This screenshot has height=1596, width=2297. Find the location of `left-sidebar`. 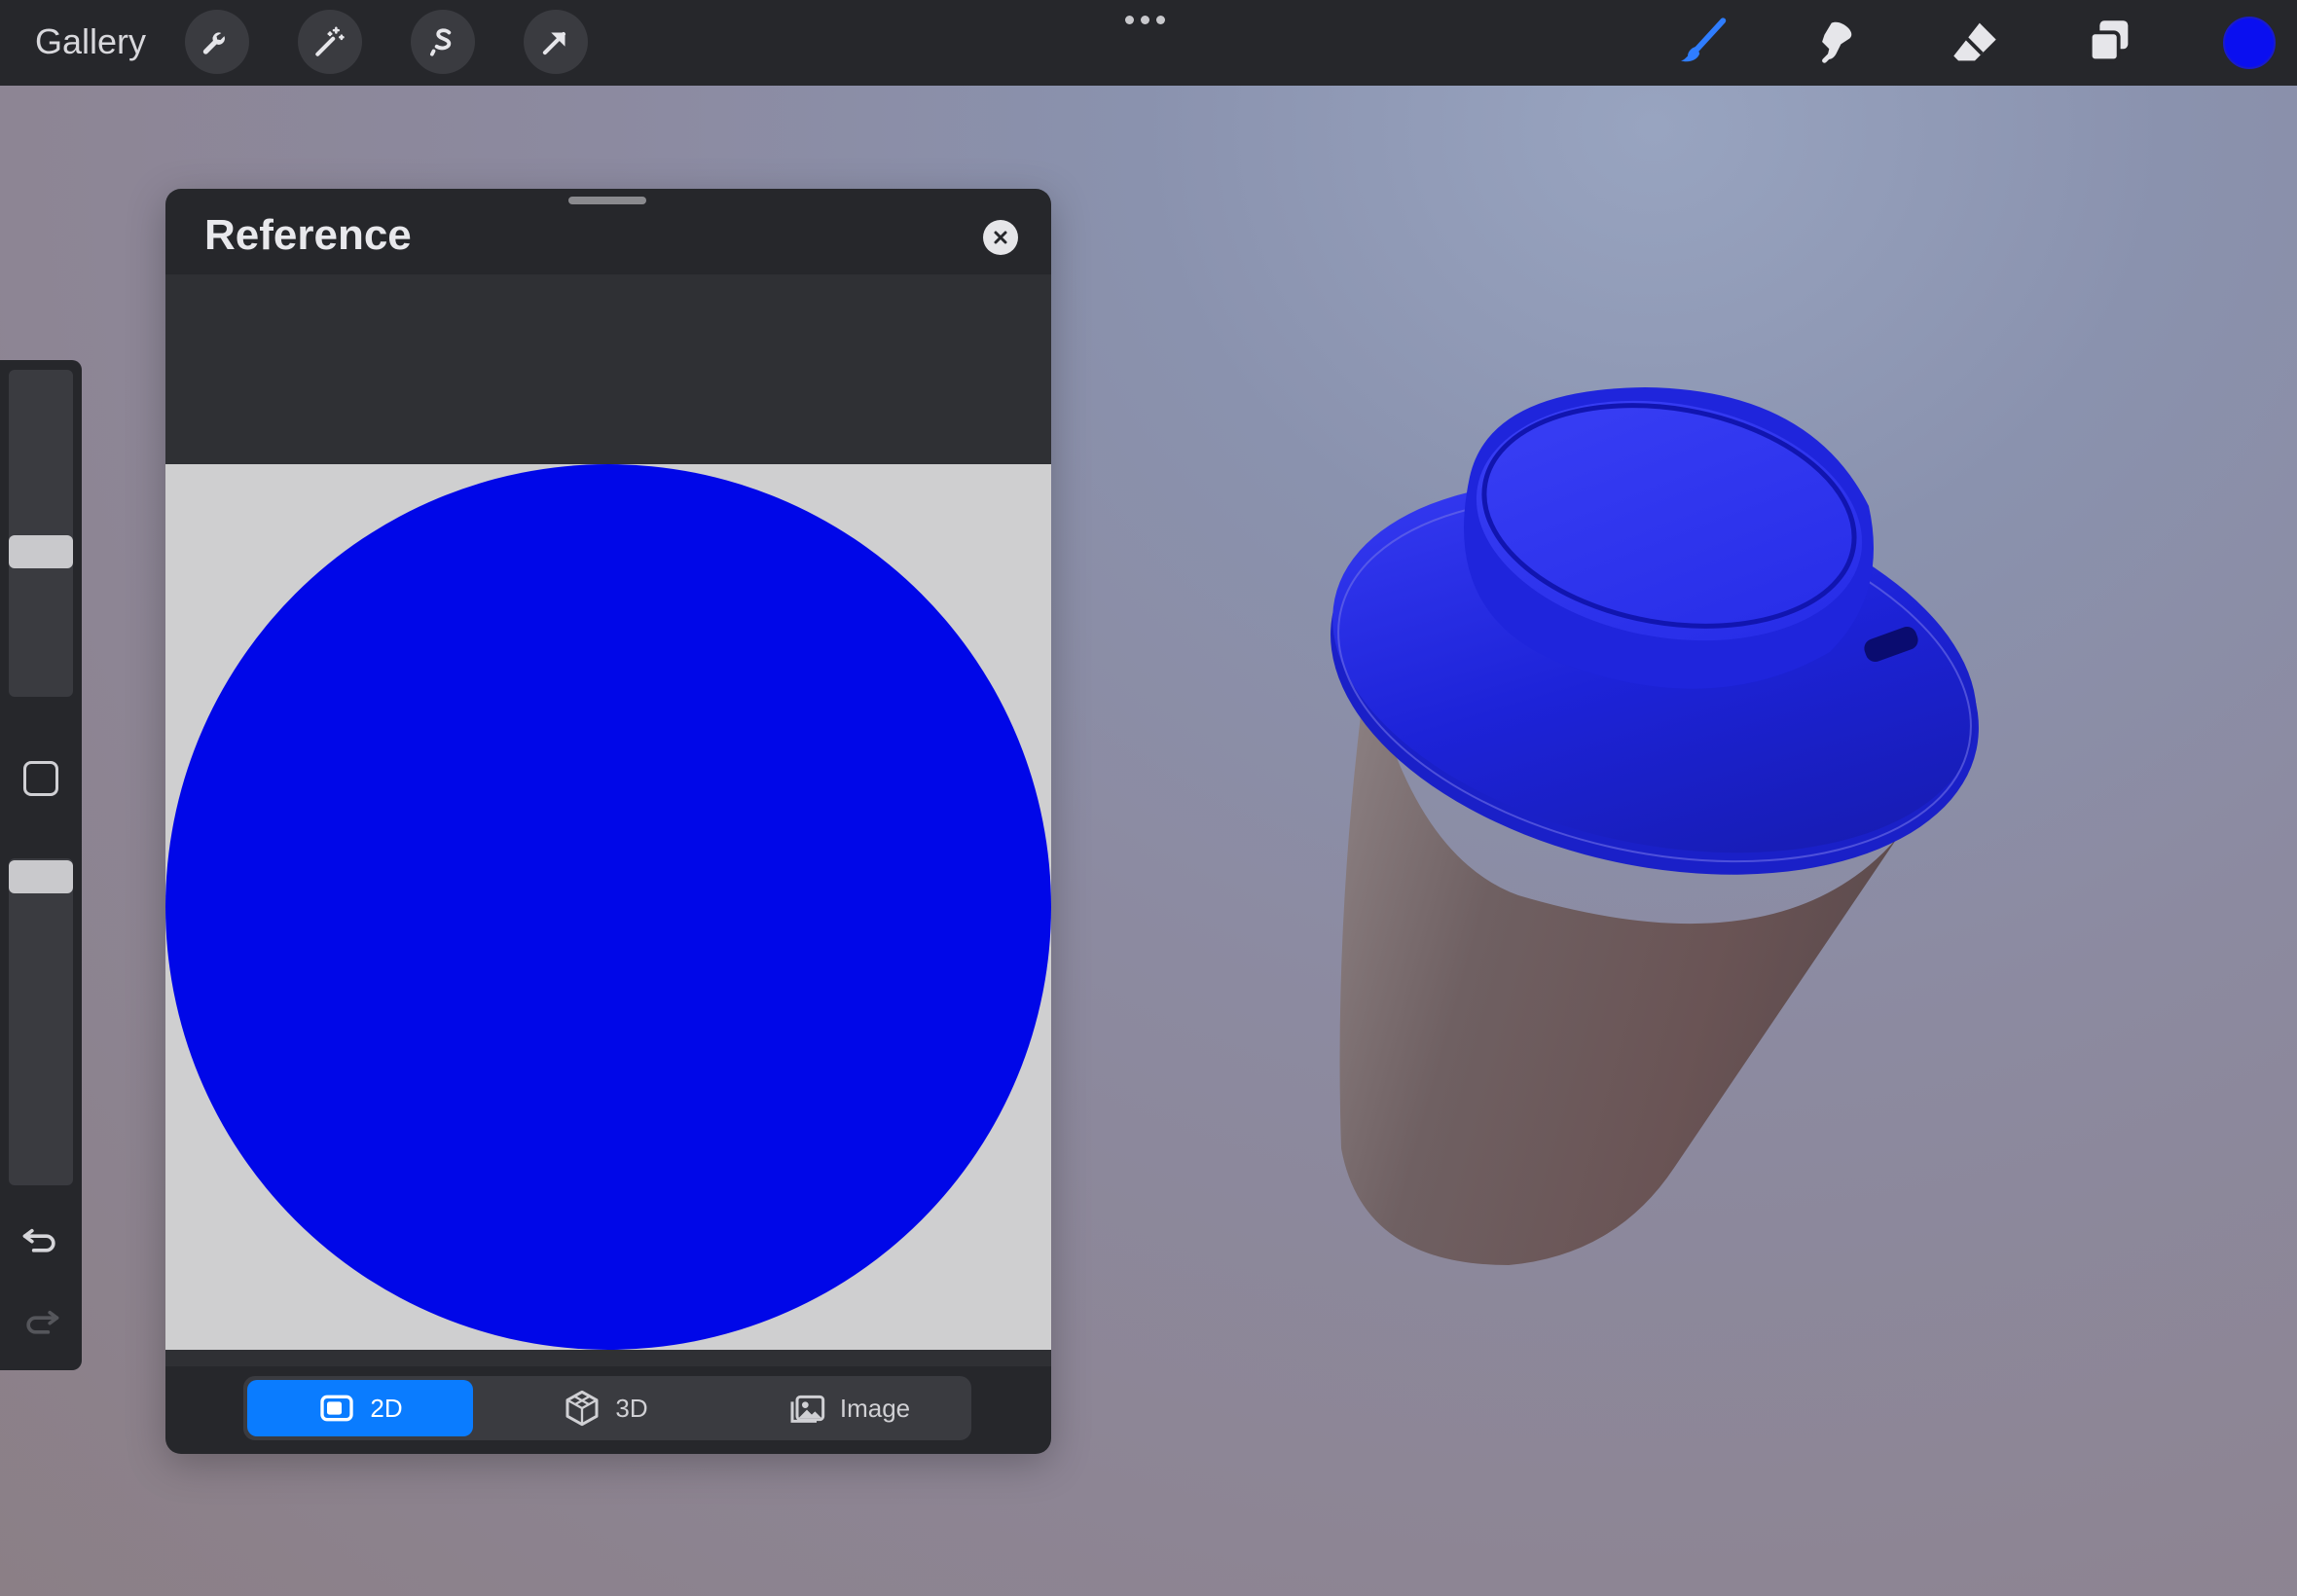

left-sidebar is located at coordinates (41, 865).